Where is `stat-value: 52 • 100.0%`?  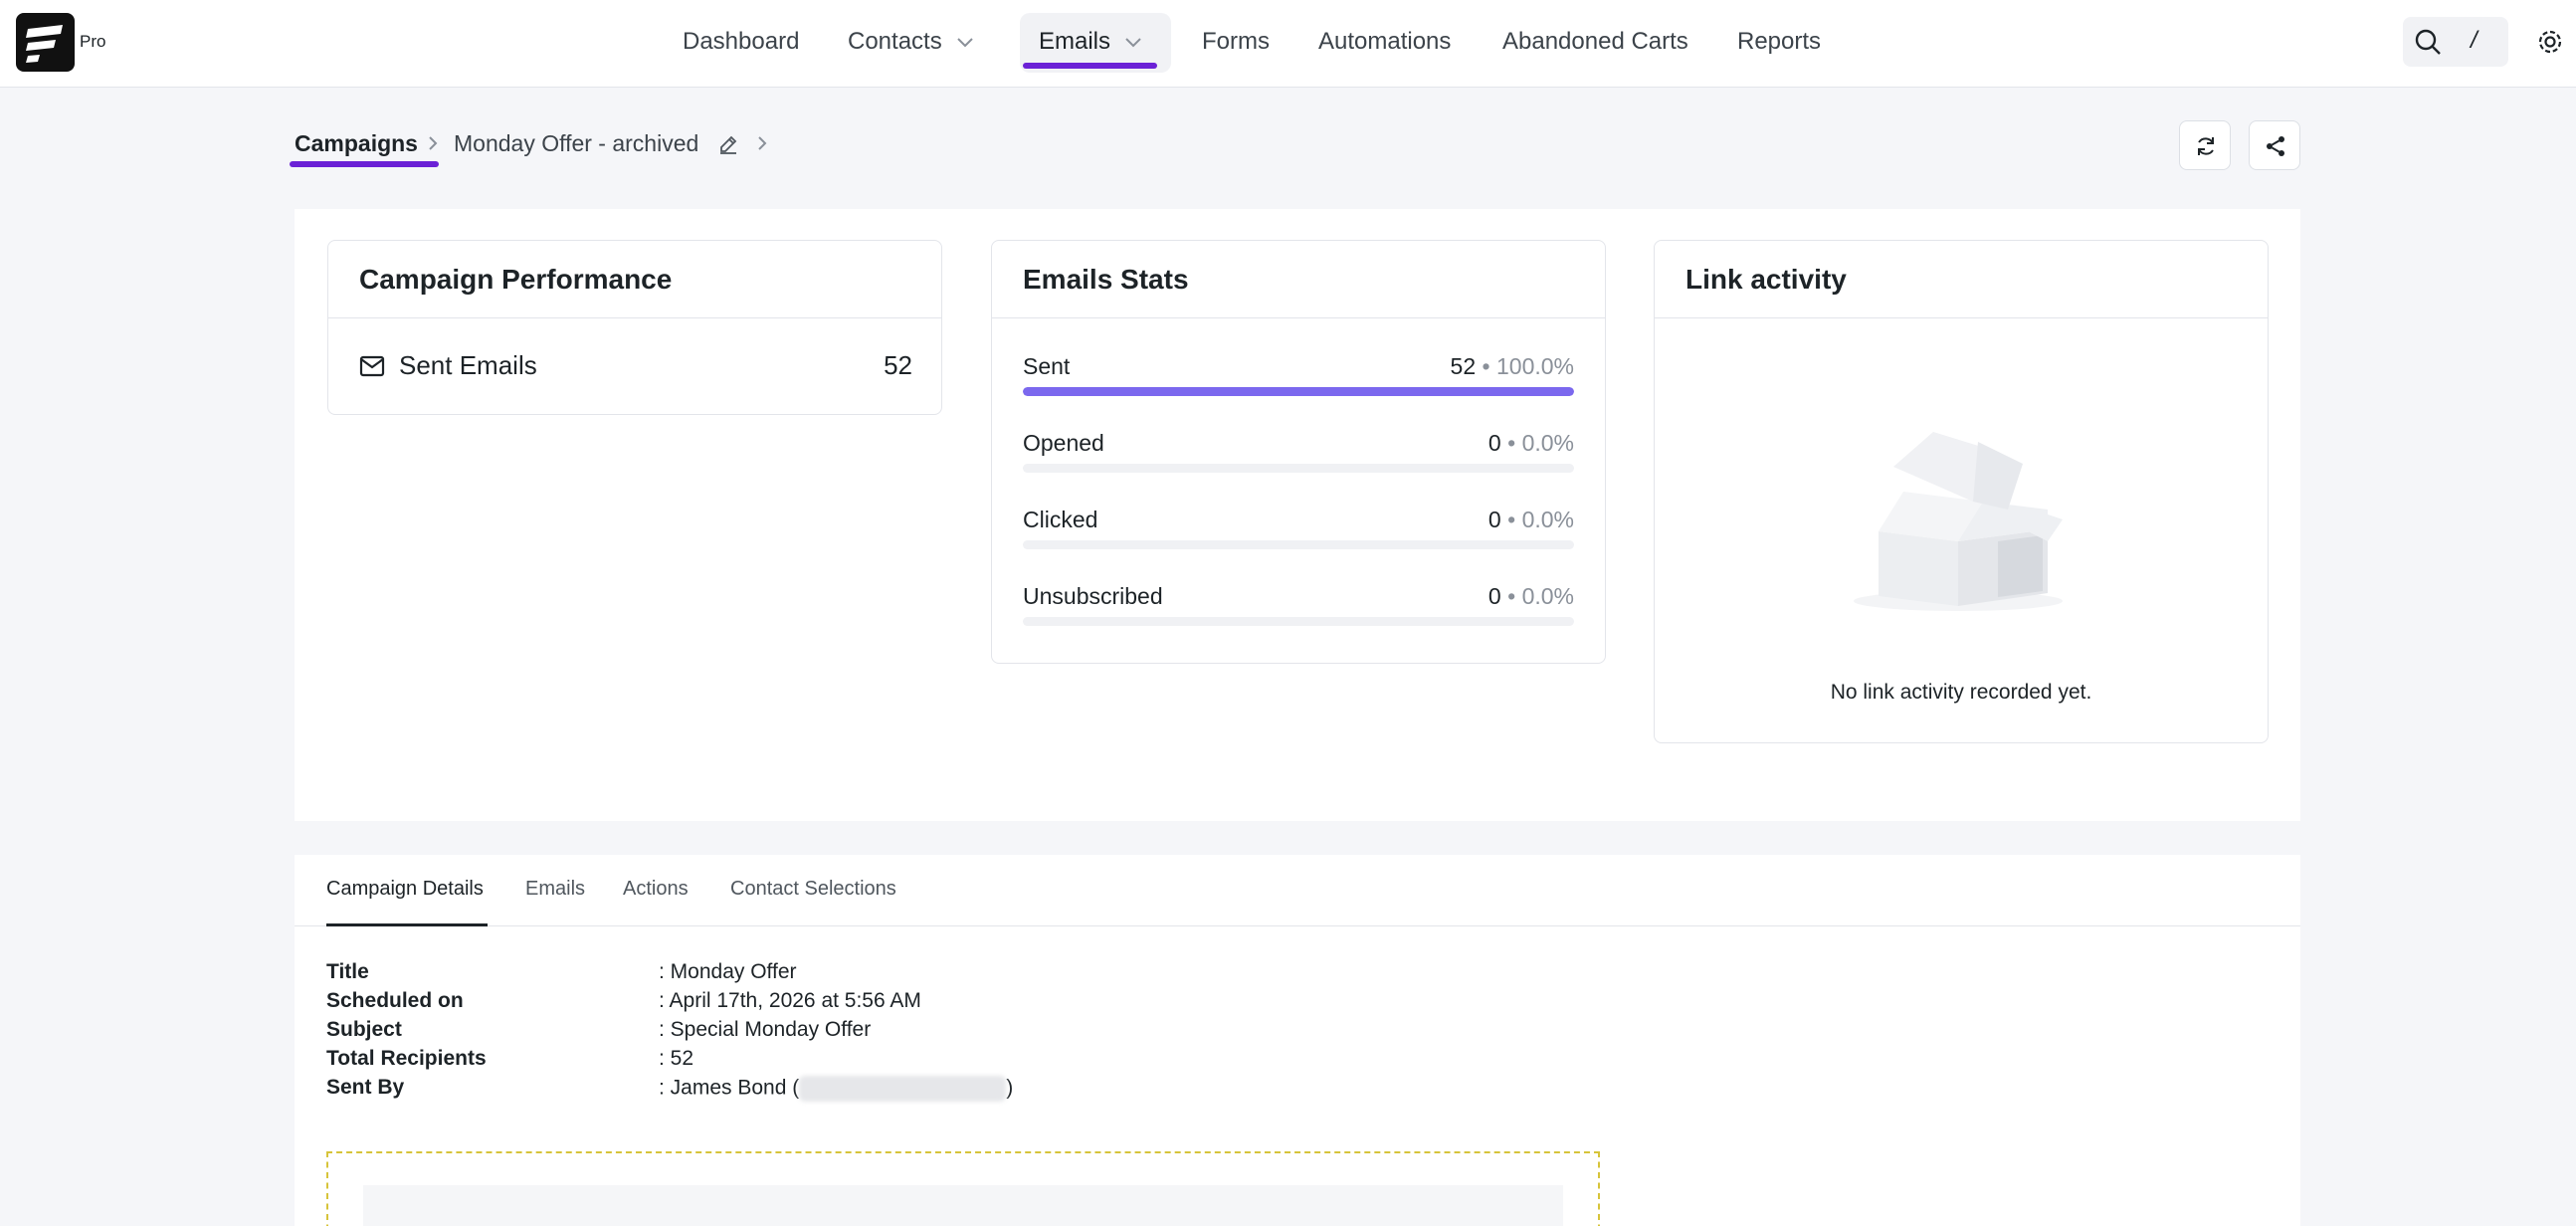 stat-value: 52 • 100.0% is located at coordinates (1512, 366).